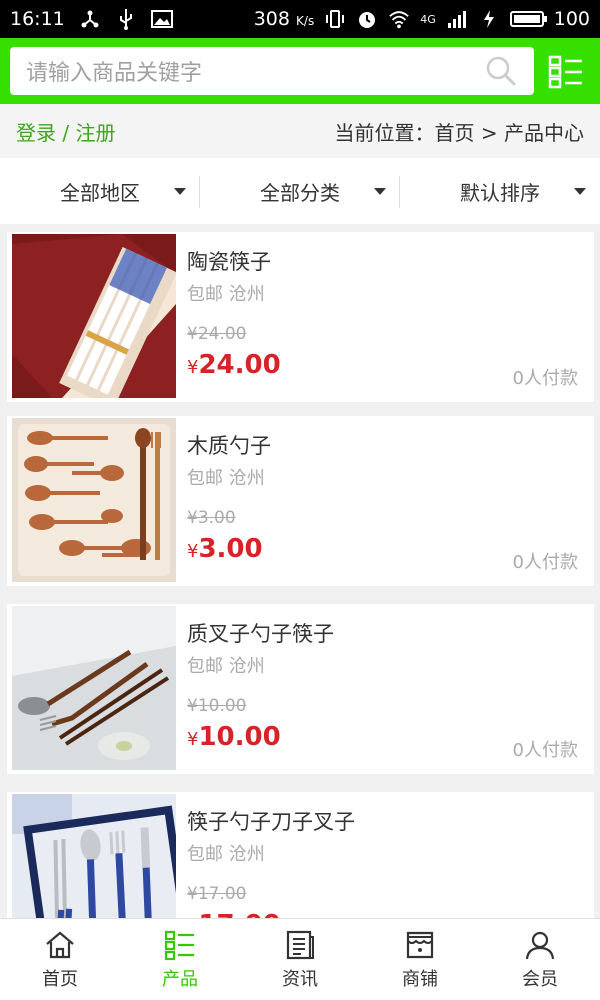 This screenshot has width=600, height=1000. What do you see at coordinates (399, 19) in the screenshot?
I see `wifi-icon` at bounding box center [399, 19].